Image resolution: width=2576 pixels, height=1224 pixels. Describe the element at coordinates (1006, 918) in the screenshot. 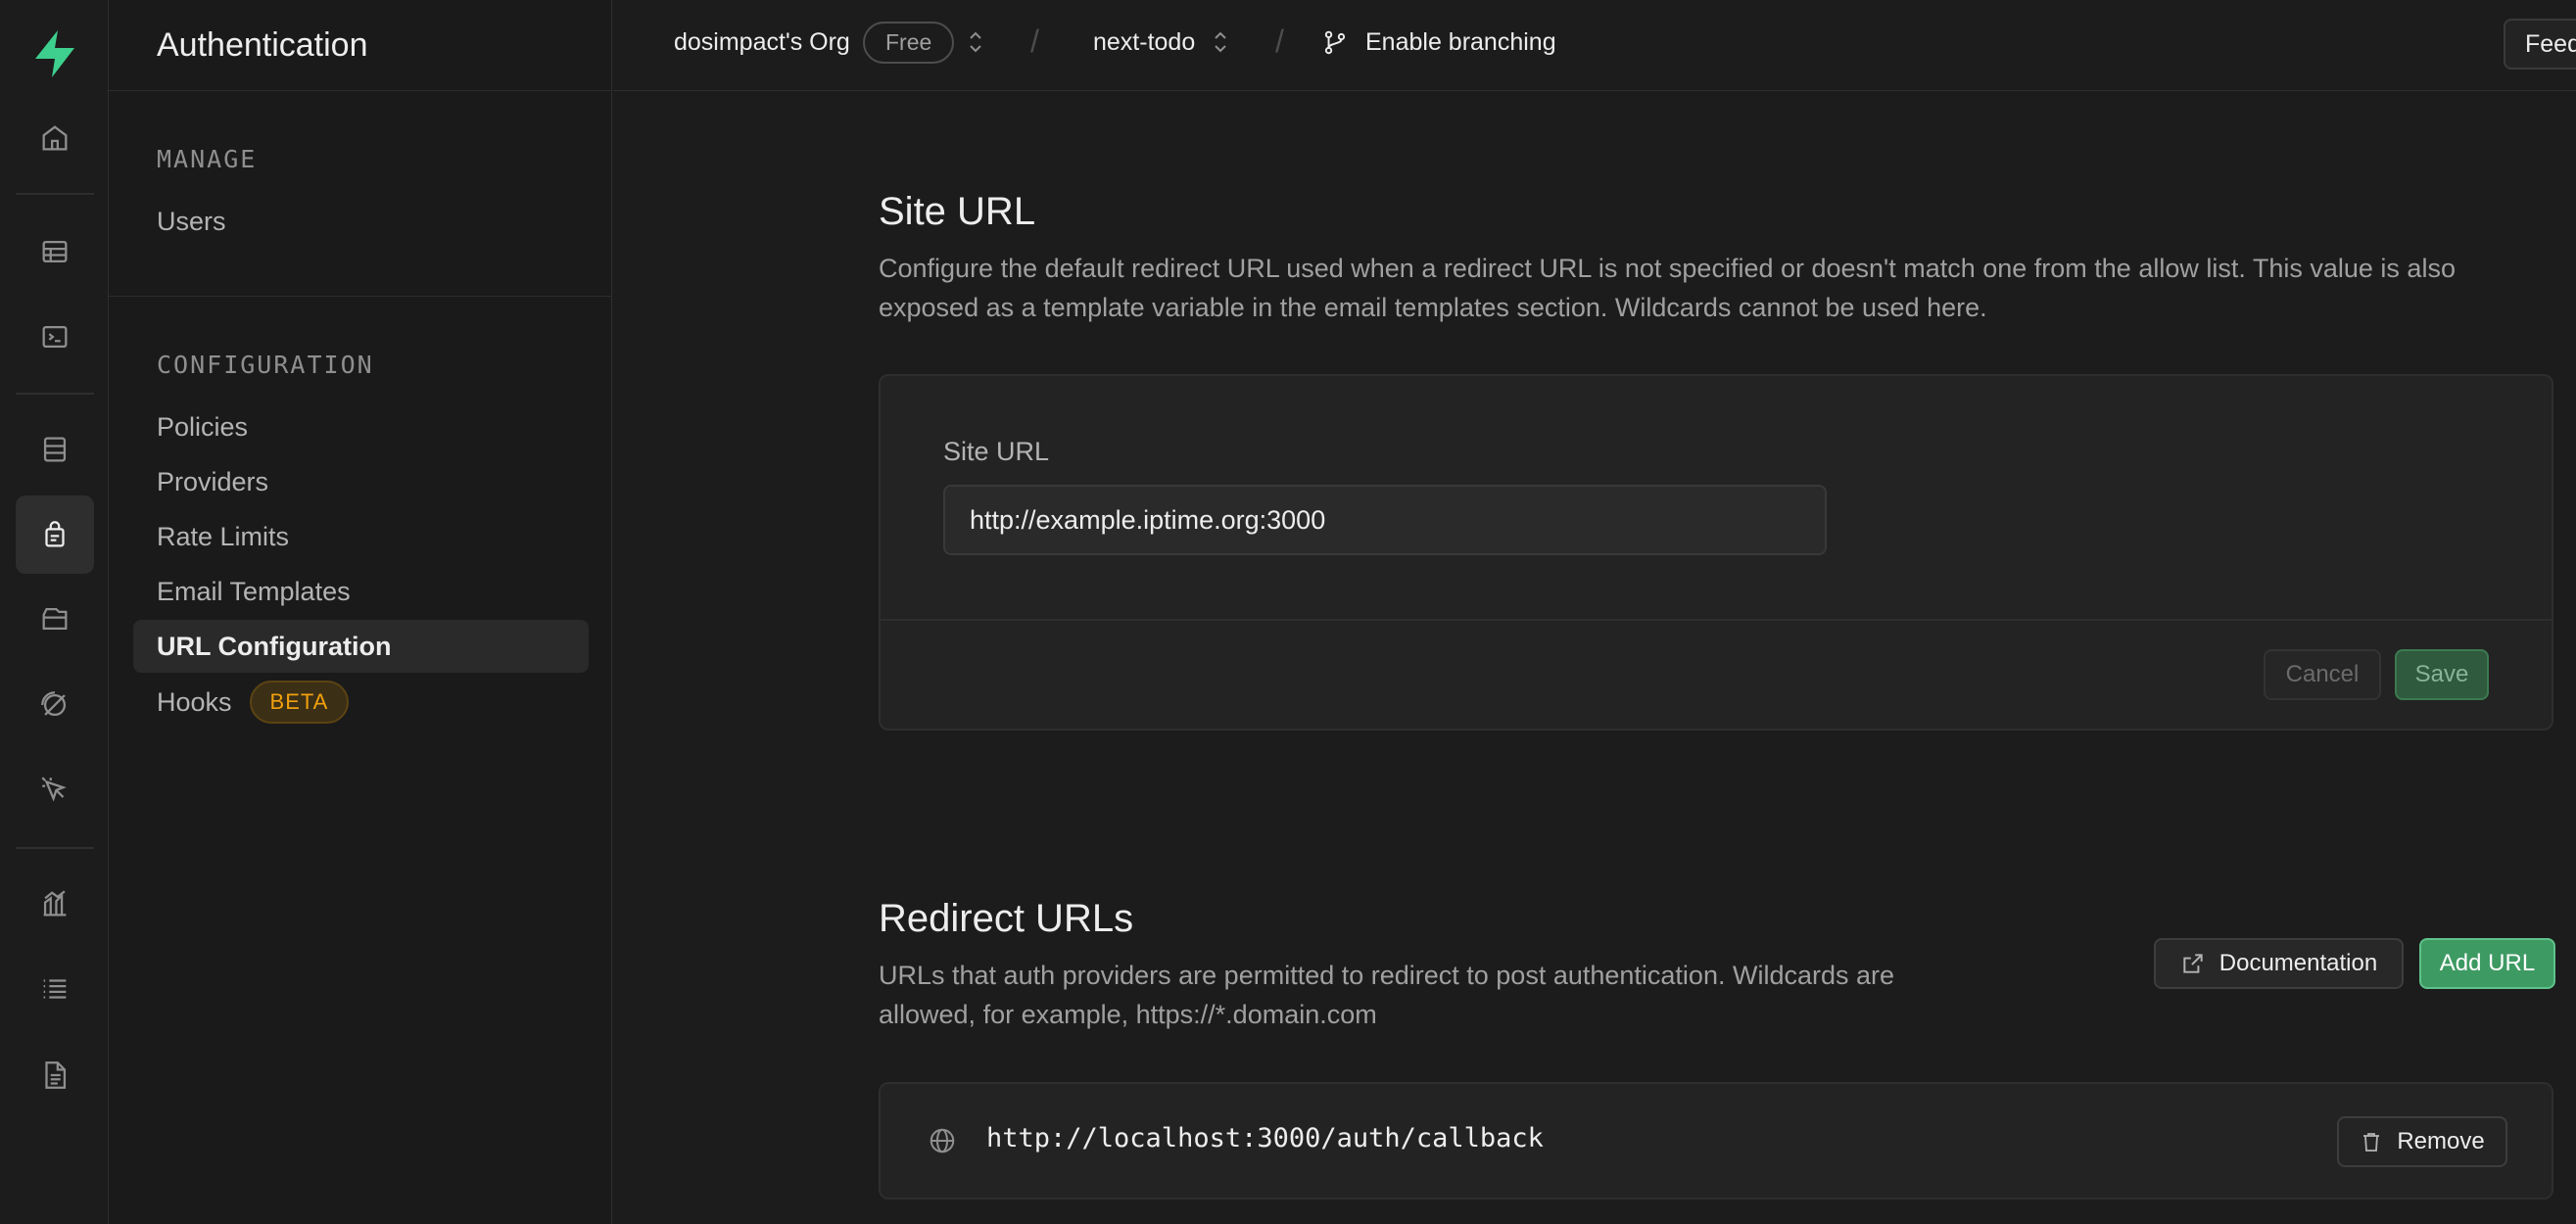

I see `redirect-urls-title: Redirect URLs` at that location.